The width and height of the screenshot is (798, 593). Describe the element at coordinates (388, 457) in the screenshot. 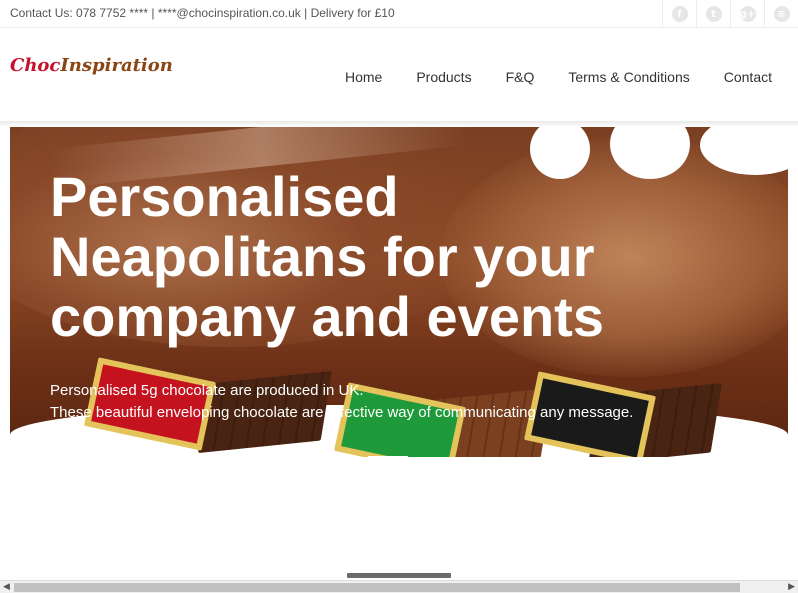

I see `hero-button-underline` at that location.